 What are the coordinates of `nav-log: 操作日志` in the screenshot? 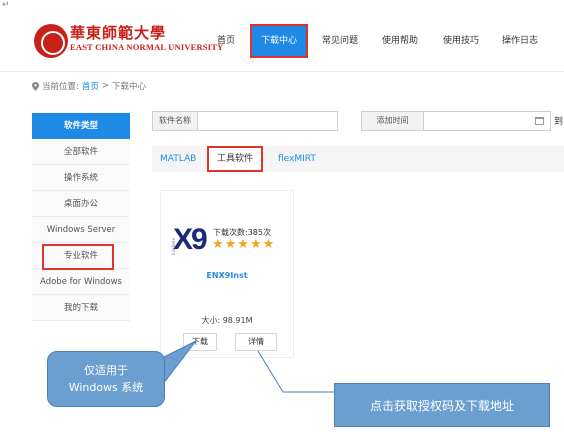 It's located at (520, 41).